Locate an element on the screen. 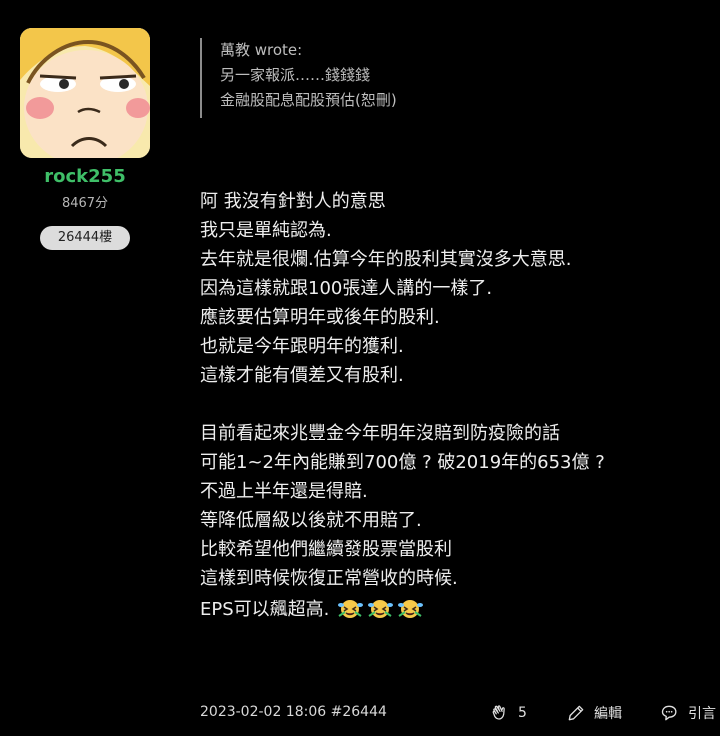  post-line: 我只是單純認為. is located at coordinates (266, 230).